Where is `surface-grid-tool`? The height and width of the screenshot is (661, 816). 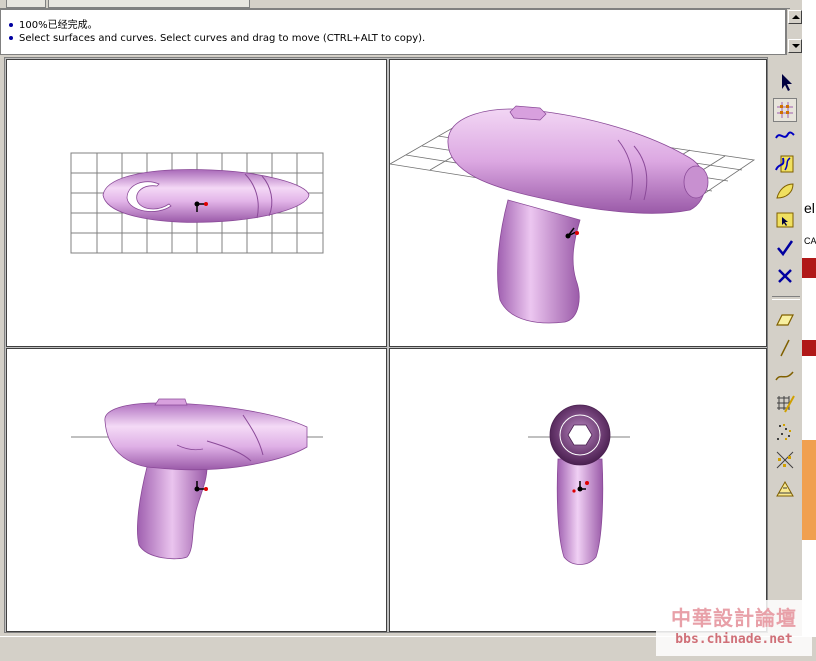
surface-grid-tool is located at coordinates (785, 404).